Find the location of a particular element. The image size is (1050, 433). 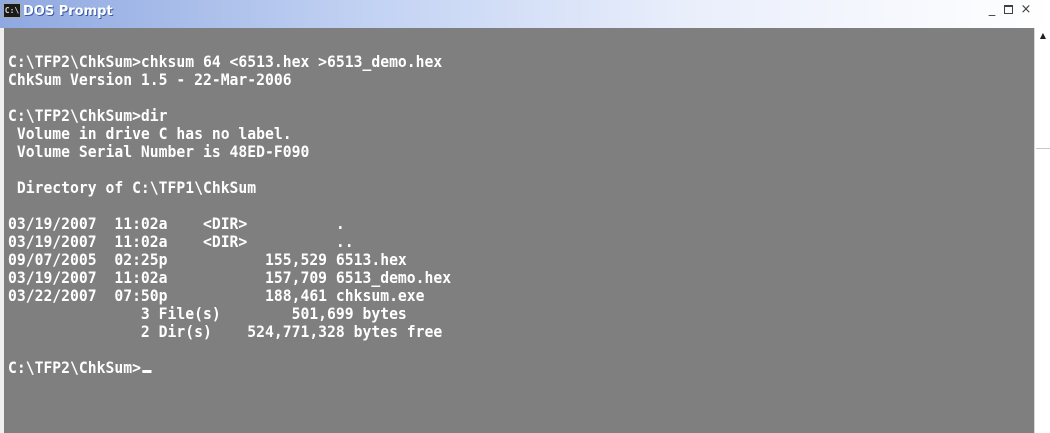

console-line: 03/19/2007 11:02a <DIR> .. is located at coordinates (181, 241).